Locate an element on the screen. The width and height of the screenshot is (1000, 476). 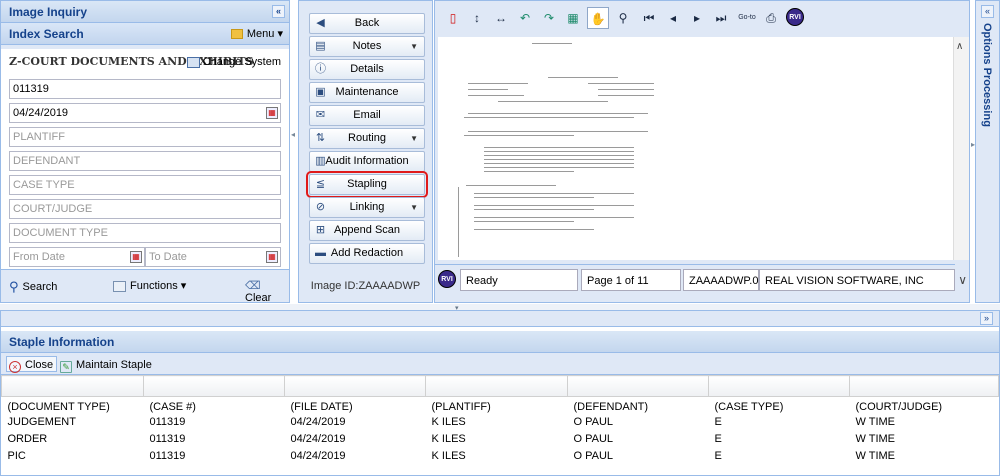
prev-page-icon: ◂ is located at coordinates (673, 18).